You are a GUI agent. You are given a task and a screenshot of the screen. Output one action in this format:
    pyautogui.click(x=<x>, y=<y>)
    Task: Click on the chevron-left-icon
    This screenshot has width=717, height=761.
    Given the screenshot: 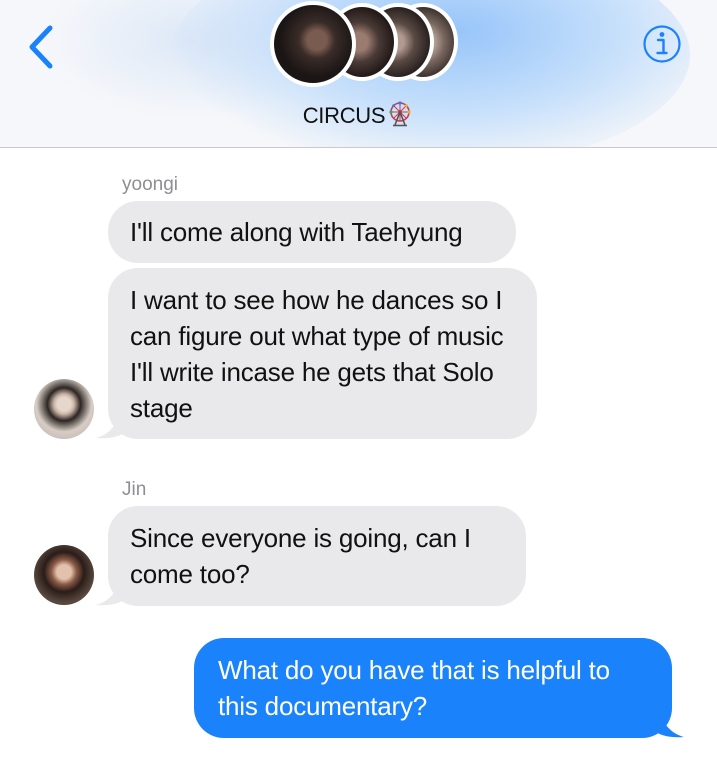 What is the action you would take?
    pyautogui.click(x=41, y=47)
    